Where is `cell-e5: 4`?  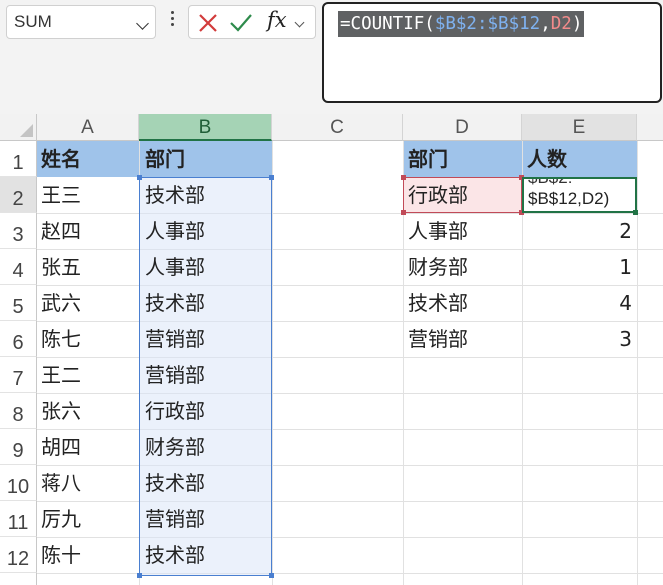
cell-e5: 4 is located at coordinates (577, 303).